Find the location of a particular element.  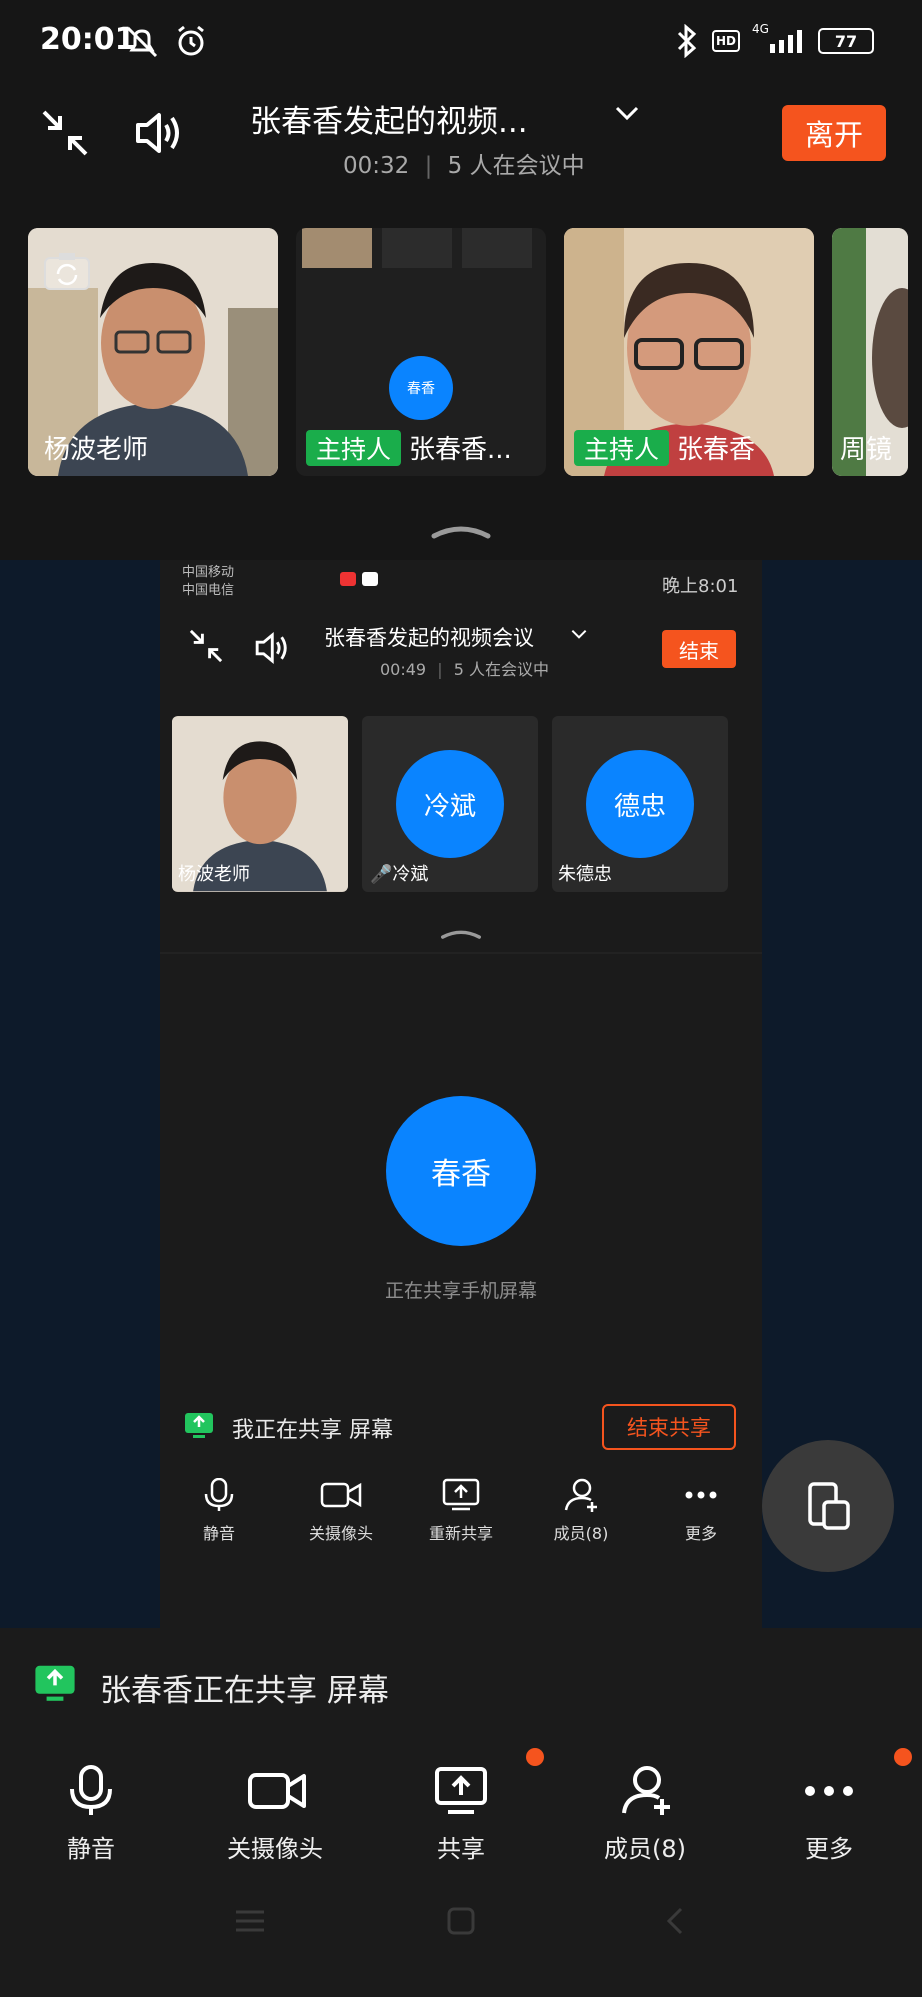

bluetooth-icon is located at coordinates (687, 41).